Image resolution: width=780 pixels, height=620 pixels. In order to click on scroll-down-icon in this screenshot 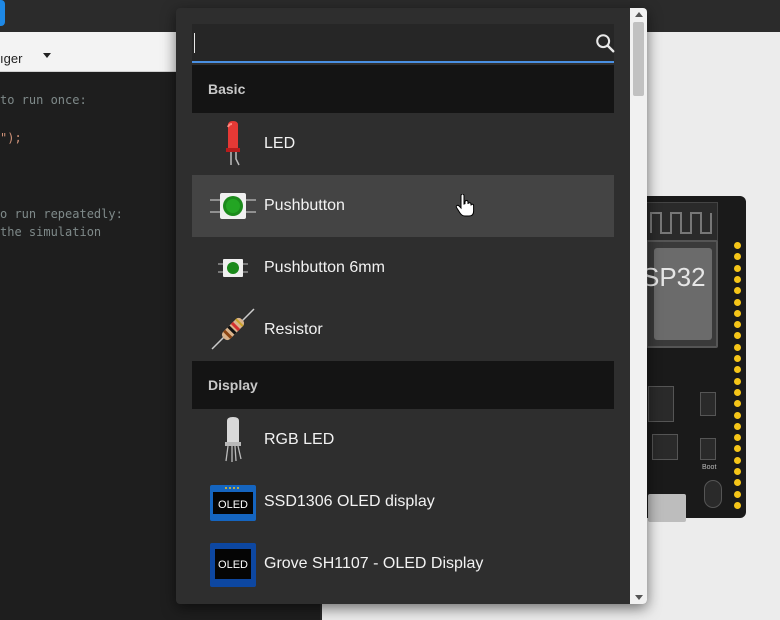, I will do `click(639, 597)`.